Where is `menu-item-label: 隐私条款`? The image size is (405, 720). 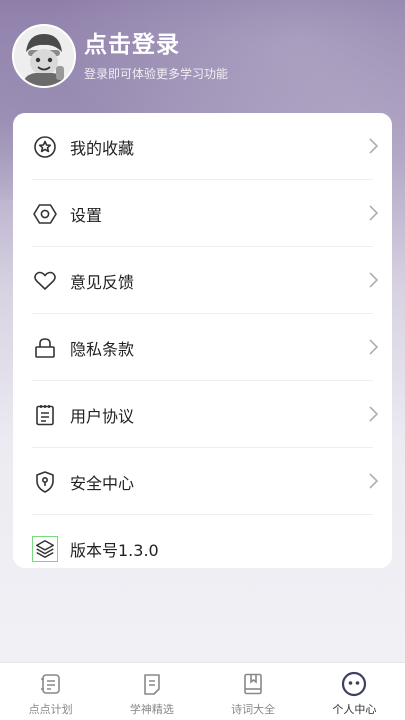 menu-item-label: 隐私条款 is located at coordinates (102, 349).